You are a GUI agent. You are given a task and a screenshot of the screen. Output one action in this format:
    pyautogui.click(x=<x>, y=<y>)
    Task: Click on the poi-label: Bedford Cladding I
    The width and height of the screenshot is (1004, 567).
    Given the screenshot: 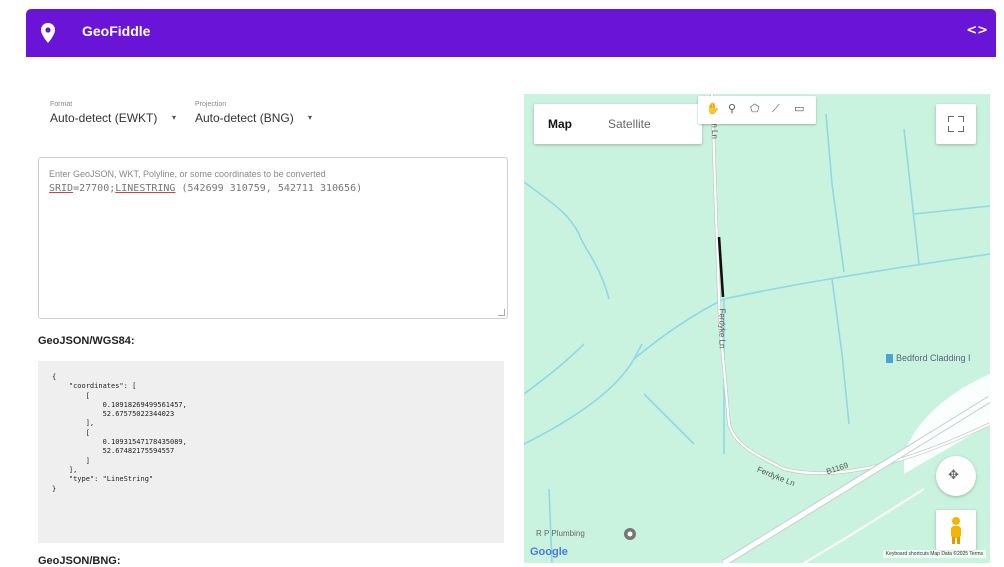 What is the action you would take?
    pyautogui.click(x=933, y=358)
    